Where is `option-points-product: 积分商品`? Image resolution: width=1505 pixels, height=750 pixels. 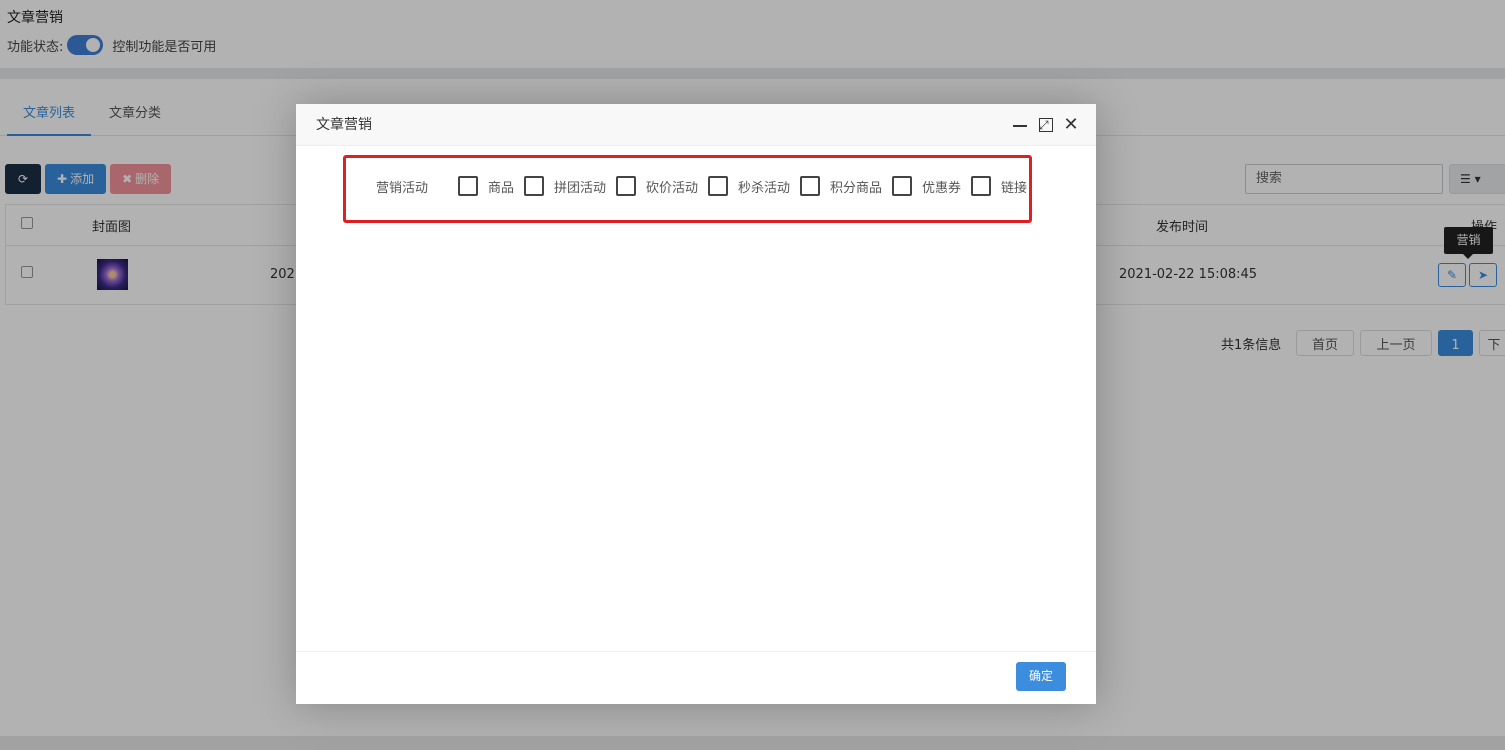 option-points-product: 积分商品 is located at coordinates (841, 186).